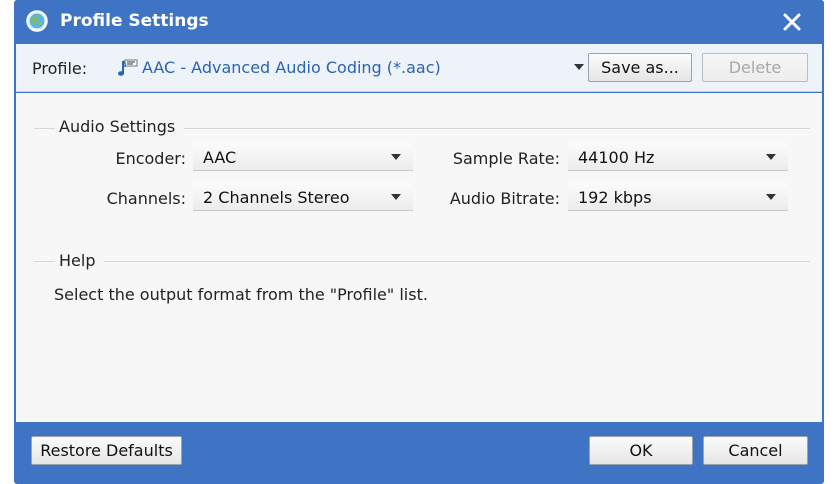 This screenshot has height=484, width=836. What do you see at coordinates (504, 198) in the screenshot?
I see `audio-bitrate-label: Audio Bitrate:` at bounding box center [504, 198].